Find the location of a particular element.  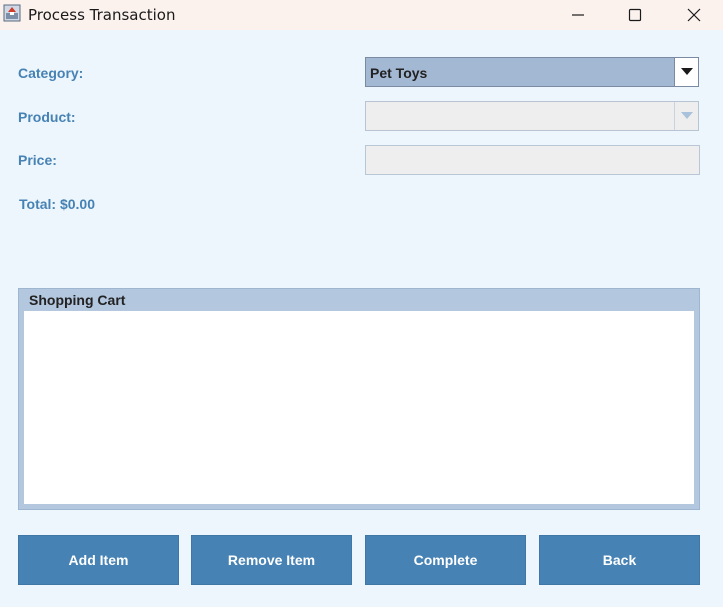

shopping-cart-title: Shopping Cart is located at coordinates (77, 300).